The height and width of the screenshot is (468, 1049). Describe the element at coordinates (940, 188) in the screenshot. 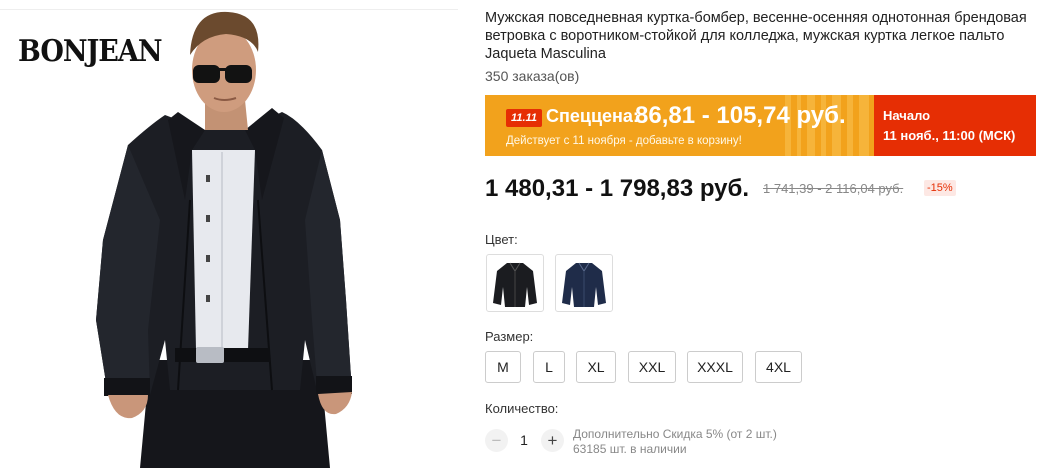

I see `discount-badge: -15%` at that location.